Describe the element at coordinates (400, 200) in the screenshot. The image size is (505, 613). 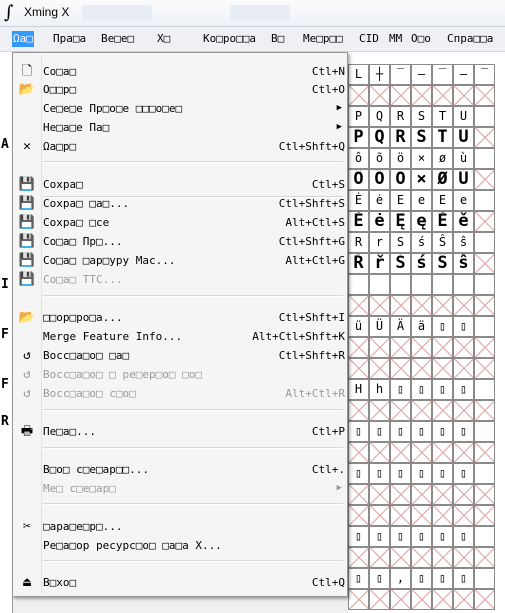
I see `glyph-cell: E` at that location.